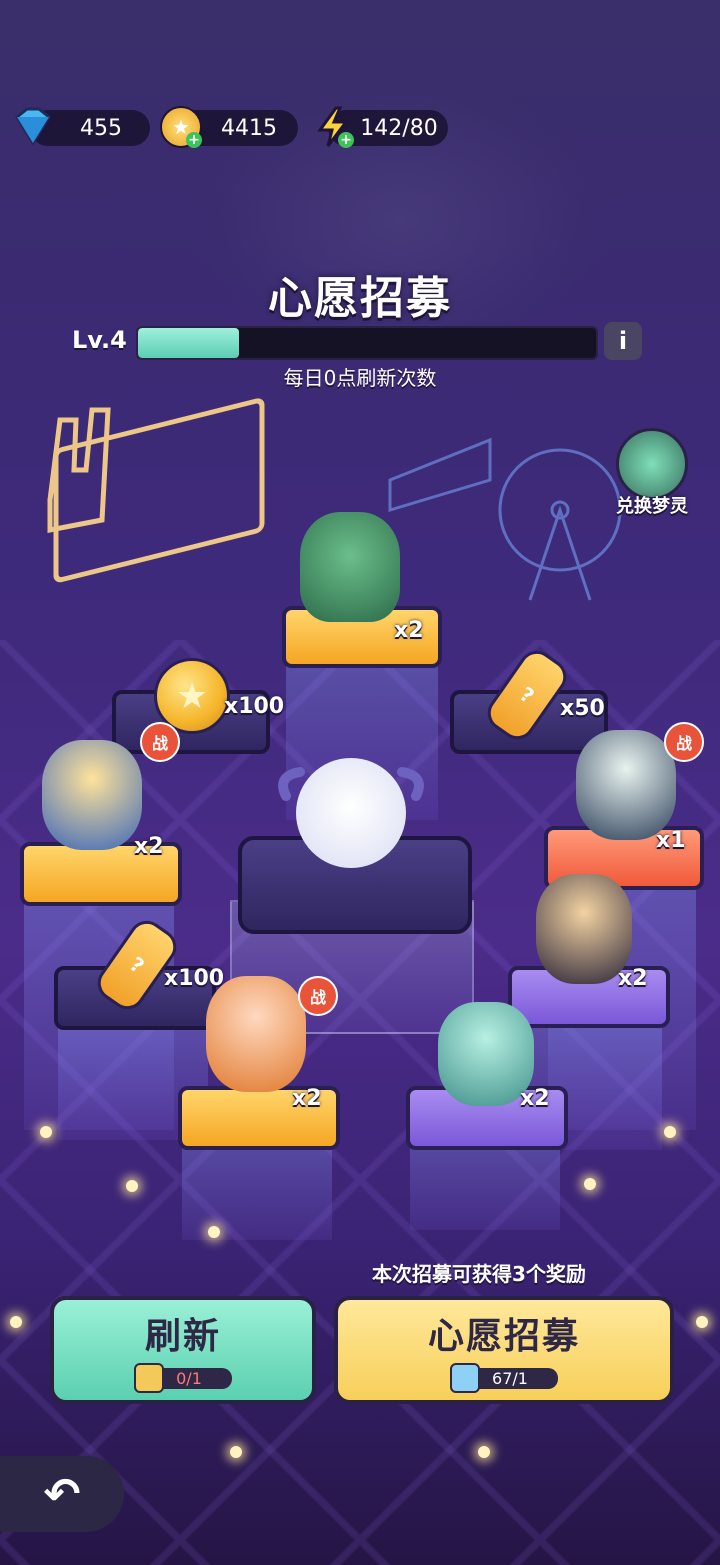 Image resolution: width=720 pixels, height=1565 pixels. What do you see at coordinates (360, 298) in the screenshot?
I see `page-title: 心愿招募` at bounding box center [360, 298].